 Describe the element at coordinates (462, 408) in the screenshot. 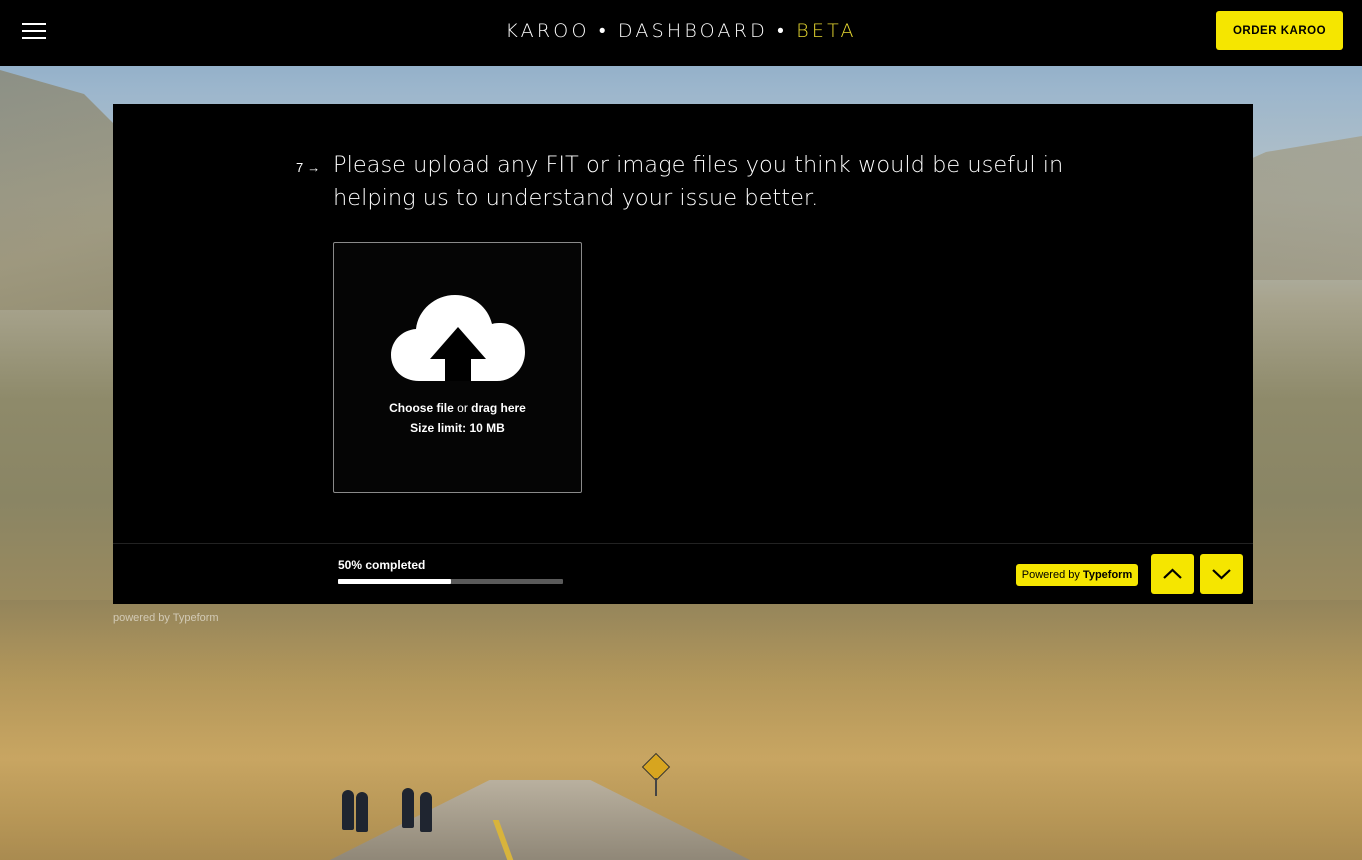

I see `upload-or-text: or` at that location.